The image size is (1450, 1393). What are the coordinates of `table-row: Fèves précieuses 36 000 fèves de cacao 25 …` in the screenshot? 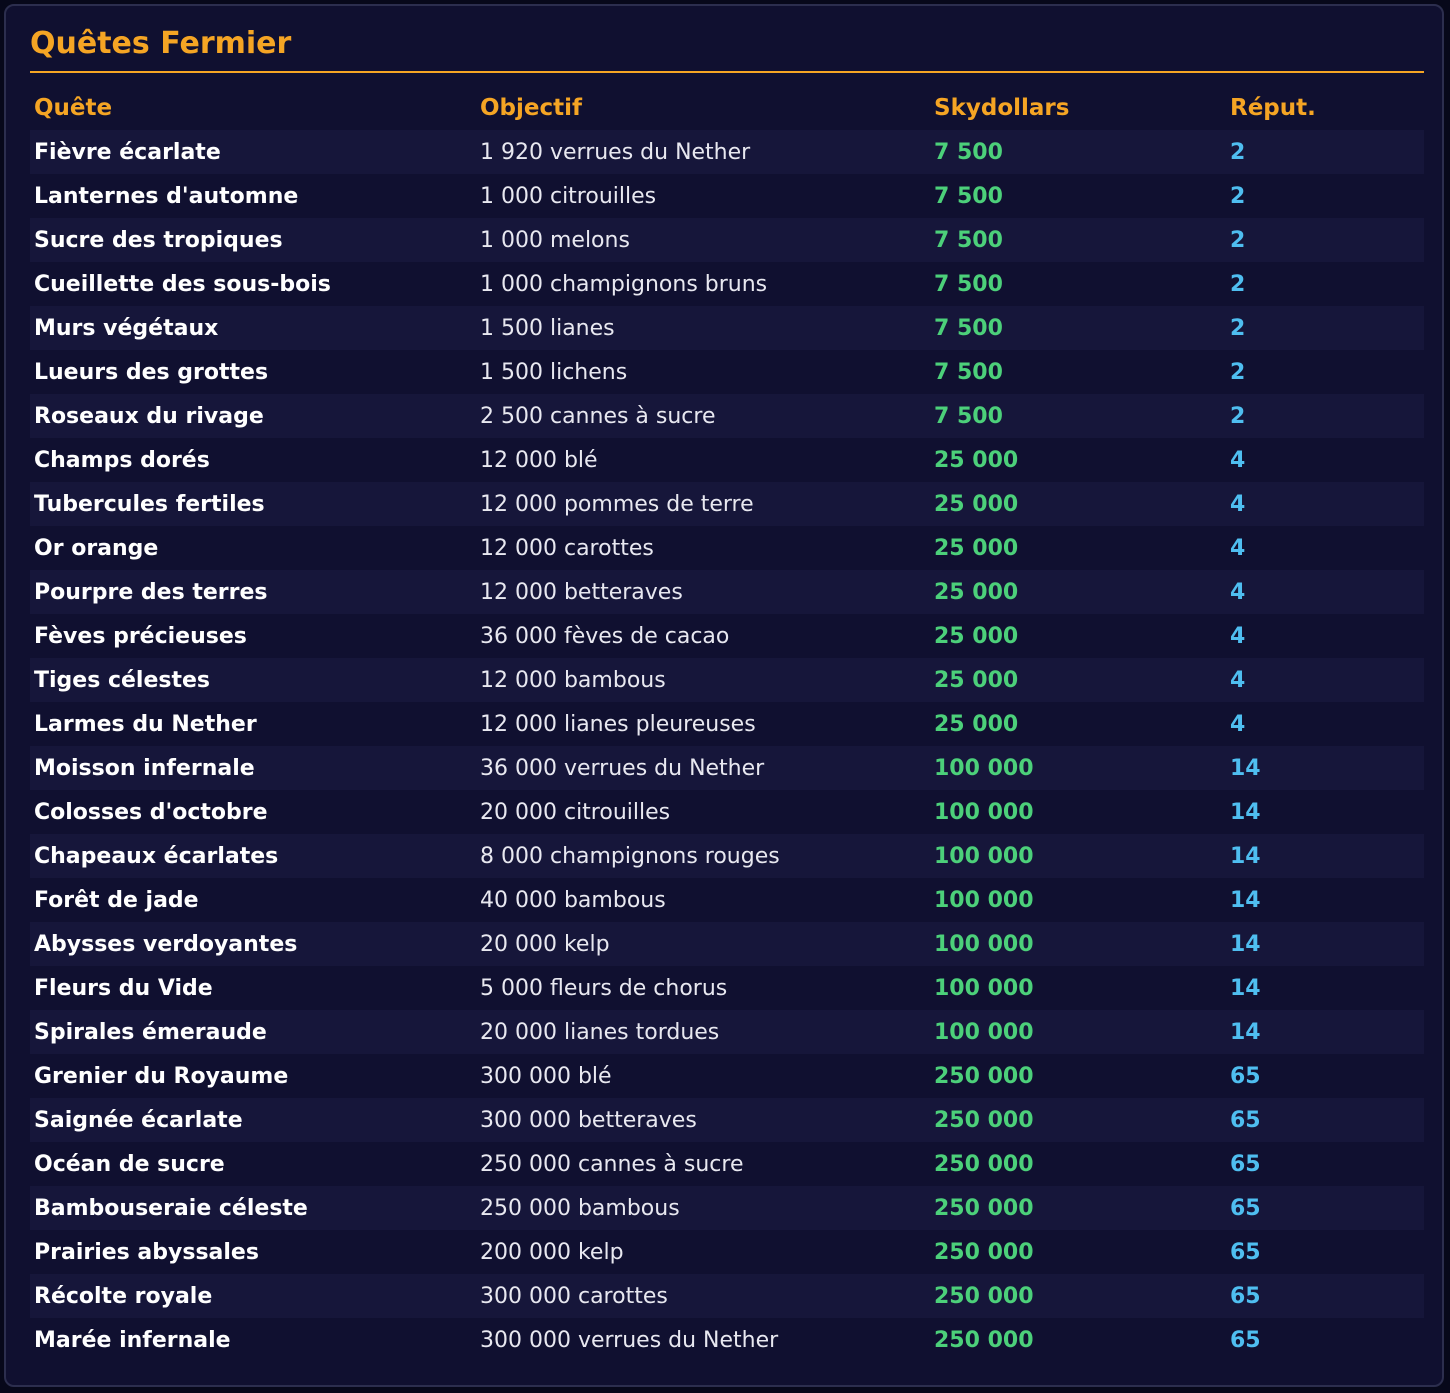 It's located at (727, 636).